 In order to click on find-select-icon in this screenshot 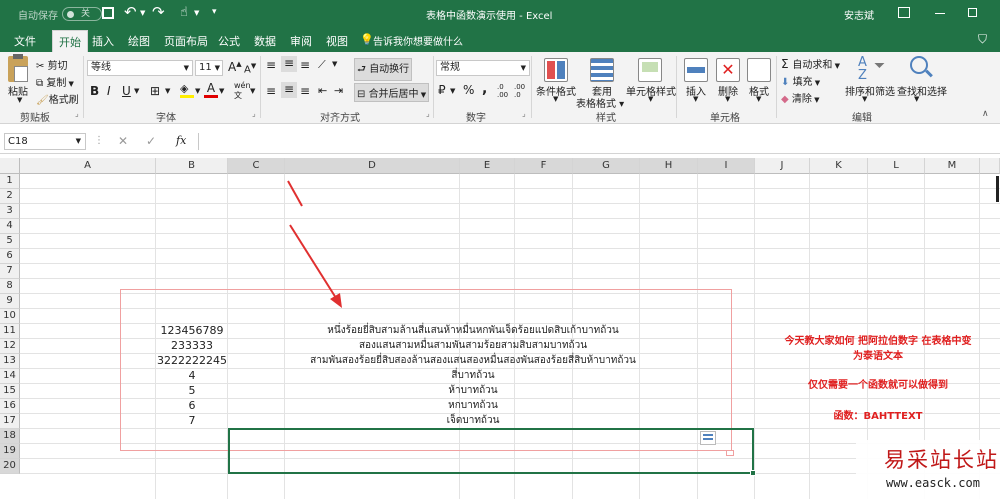, I will do `click(921, 67)`.